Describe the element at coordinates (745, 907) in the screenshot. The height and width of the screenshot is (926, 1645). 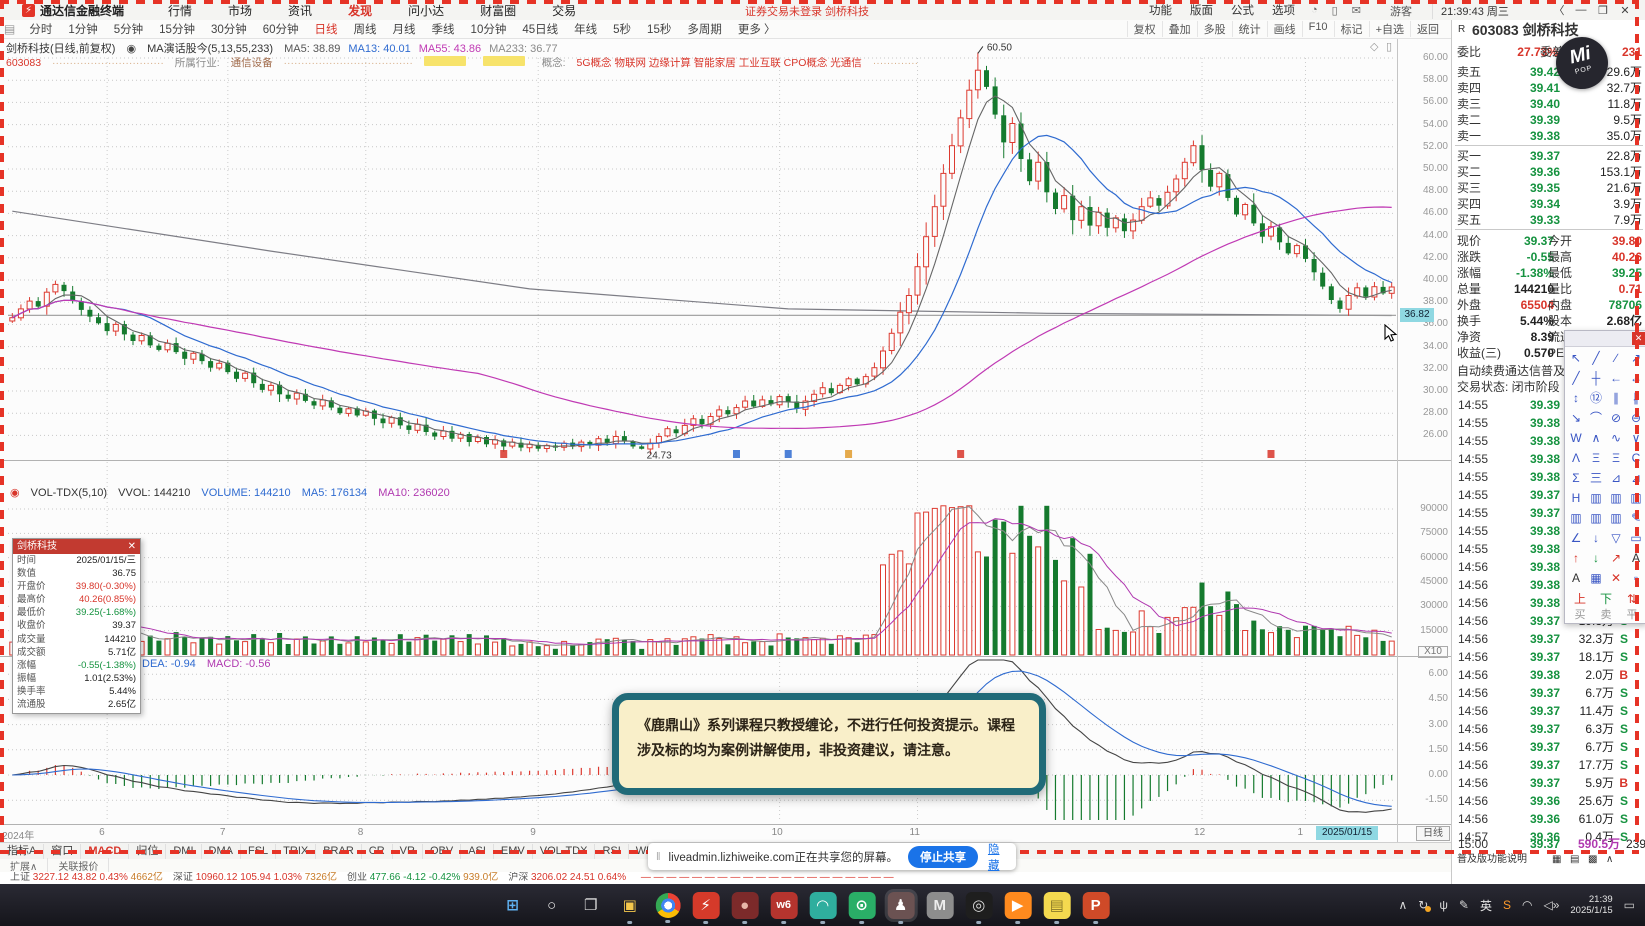
I see `taskbar-icon-netease: ●` at that location.